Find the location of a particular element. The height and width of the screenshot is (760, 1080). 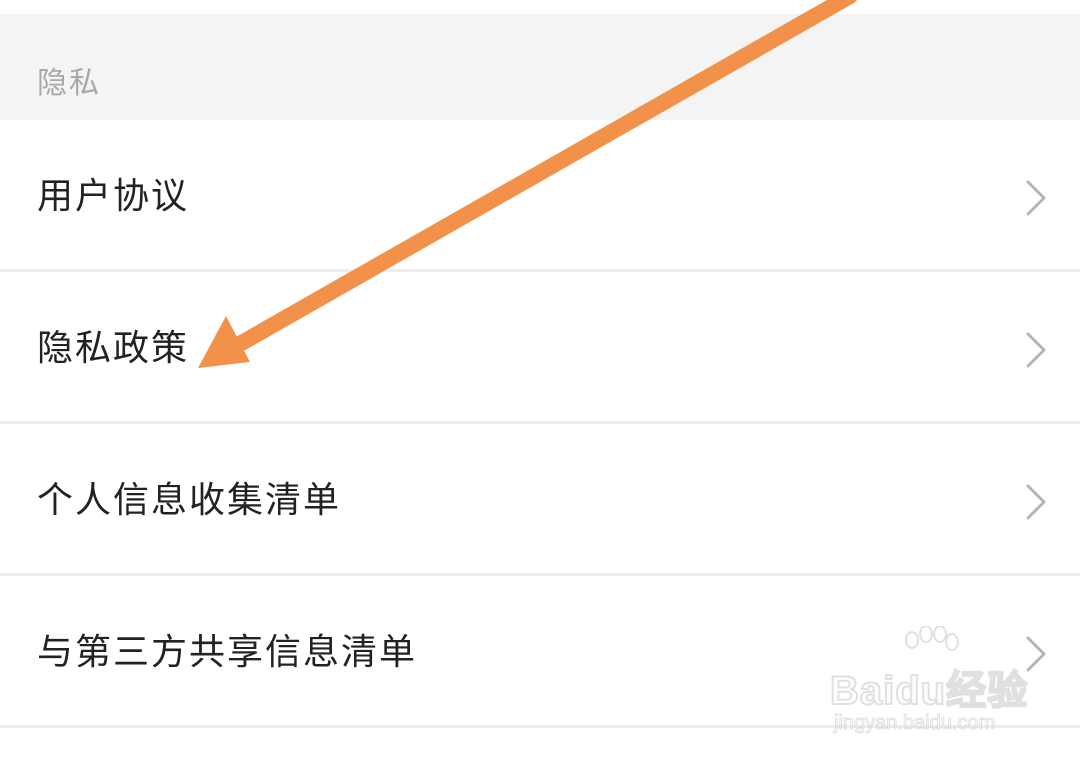

menu-item-label: 用户协议 is located at coordinates (113, 196).